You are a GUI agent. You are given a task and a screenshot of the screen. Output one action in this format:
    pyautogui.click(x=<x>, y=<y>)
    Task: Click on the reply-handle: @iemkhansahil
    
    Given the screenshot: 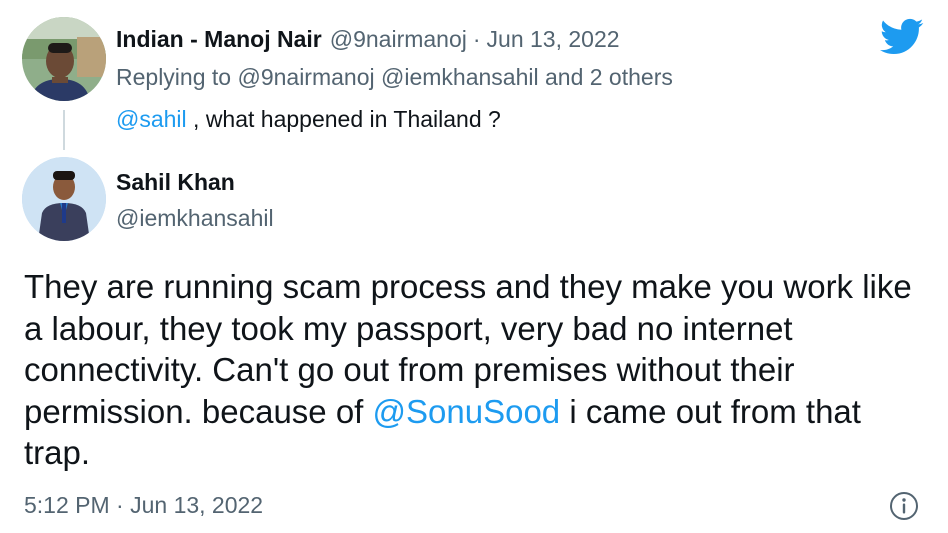 What is the action you would take?
    pyautogui.click(x=195, y=218)
    